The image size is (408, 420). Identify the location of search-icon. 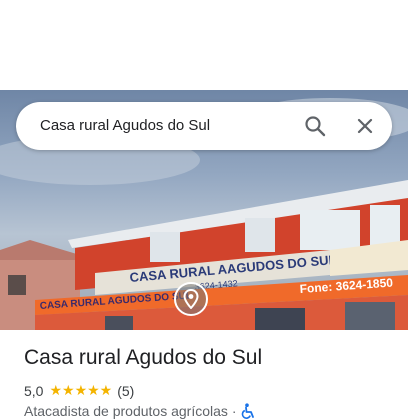
(315, 126).